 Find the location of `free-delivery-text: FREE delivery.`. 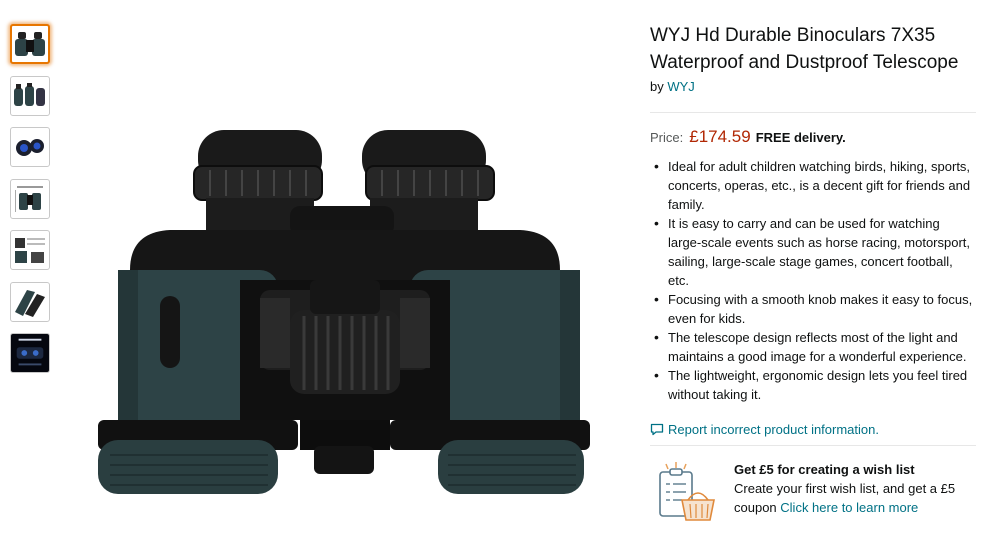

free-delivery-text: FREE delivery. is located at coordinates (800, 137).